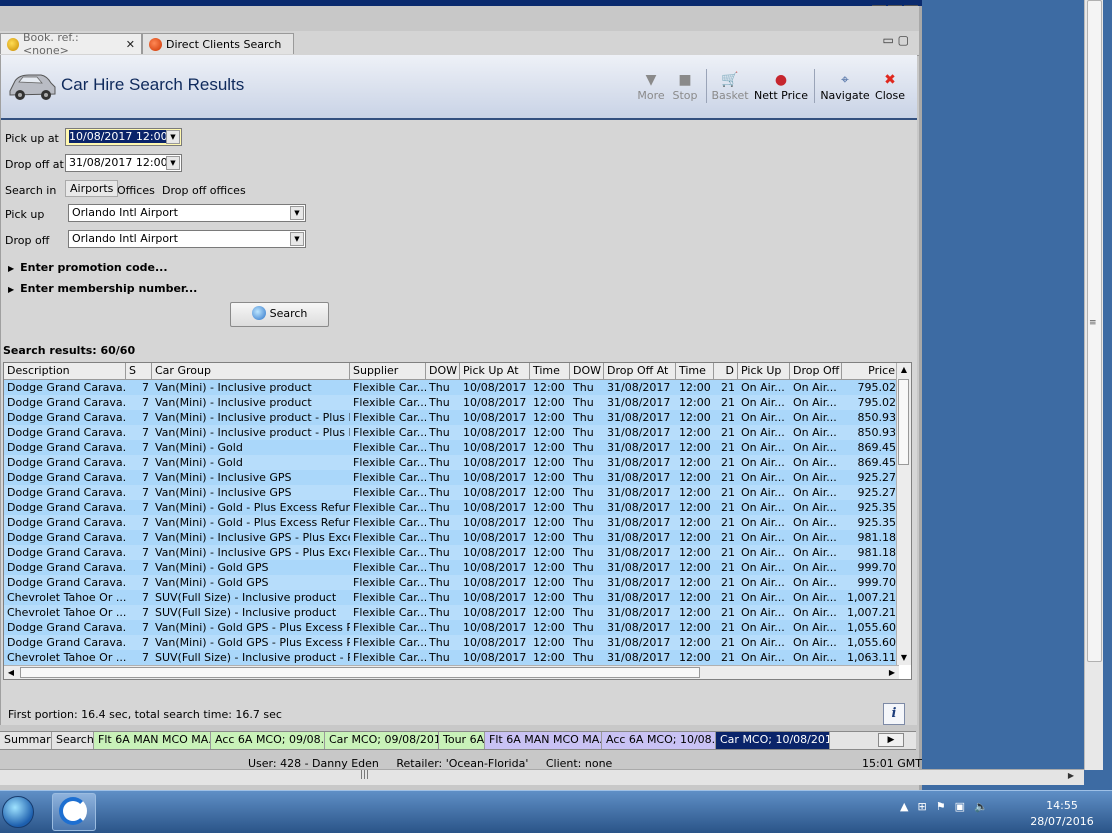  I want to click on search-icon, so click(258, 313).